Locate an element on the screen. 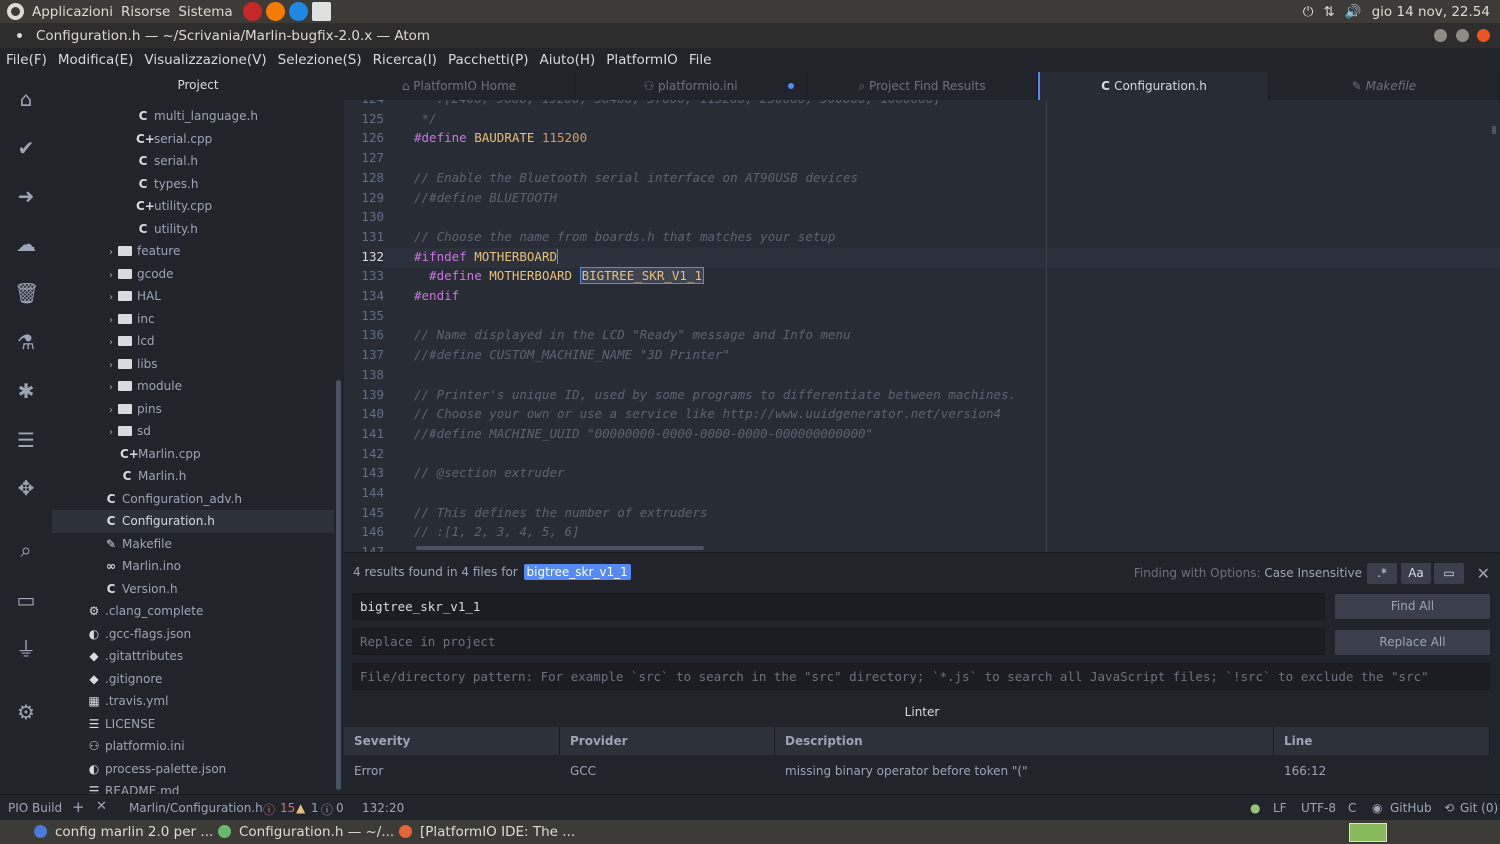 This screenshot has height=844, width=1500. case-sensitive-toggle-button: Aa is located at coordinates (1416, 573).